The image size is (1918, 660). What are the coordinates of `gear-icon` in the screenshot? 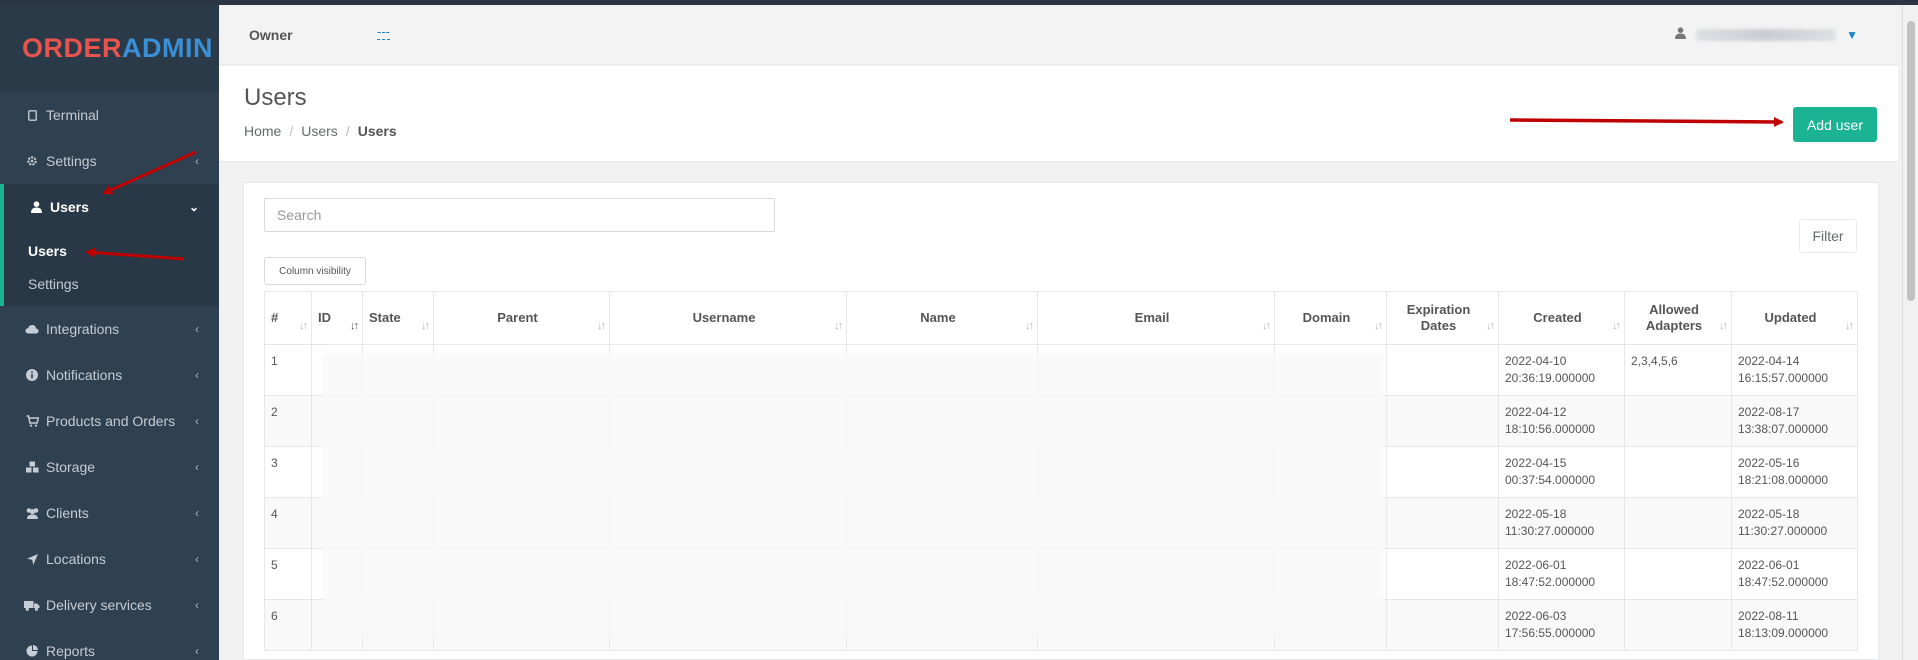 It's located at (32, 161).